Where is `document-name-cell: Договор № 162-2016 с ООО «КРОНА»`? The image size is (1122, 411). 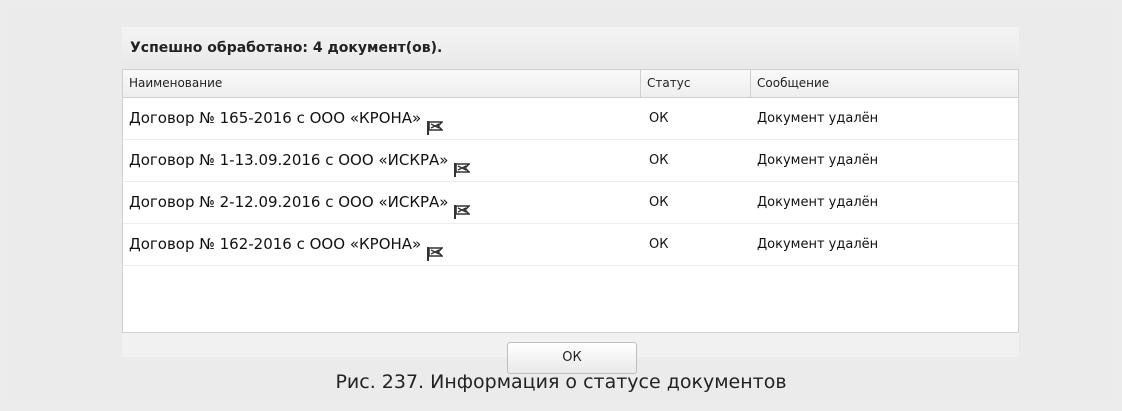
document-name-cell: Договор № 162-2016 с ООО «КРОНА» is located at coordinates (382, 244).